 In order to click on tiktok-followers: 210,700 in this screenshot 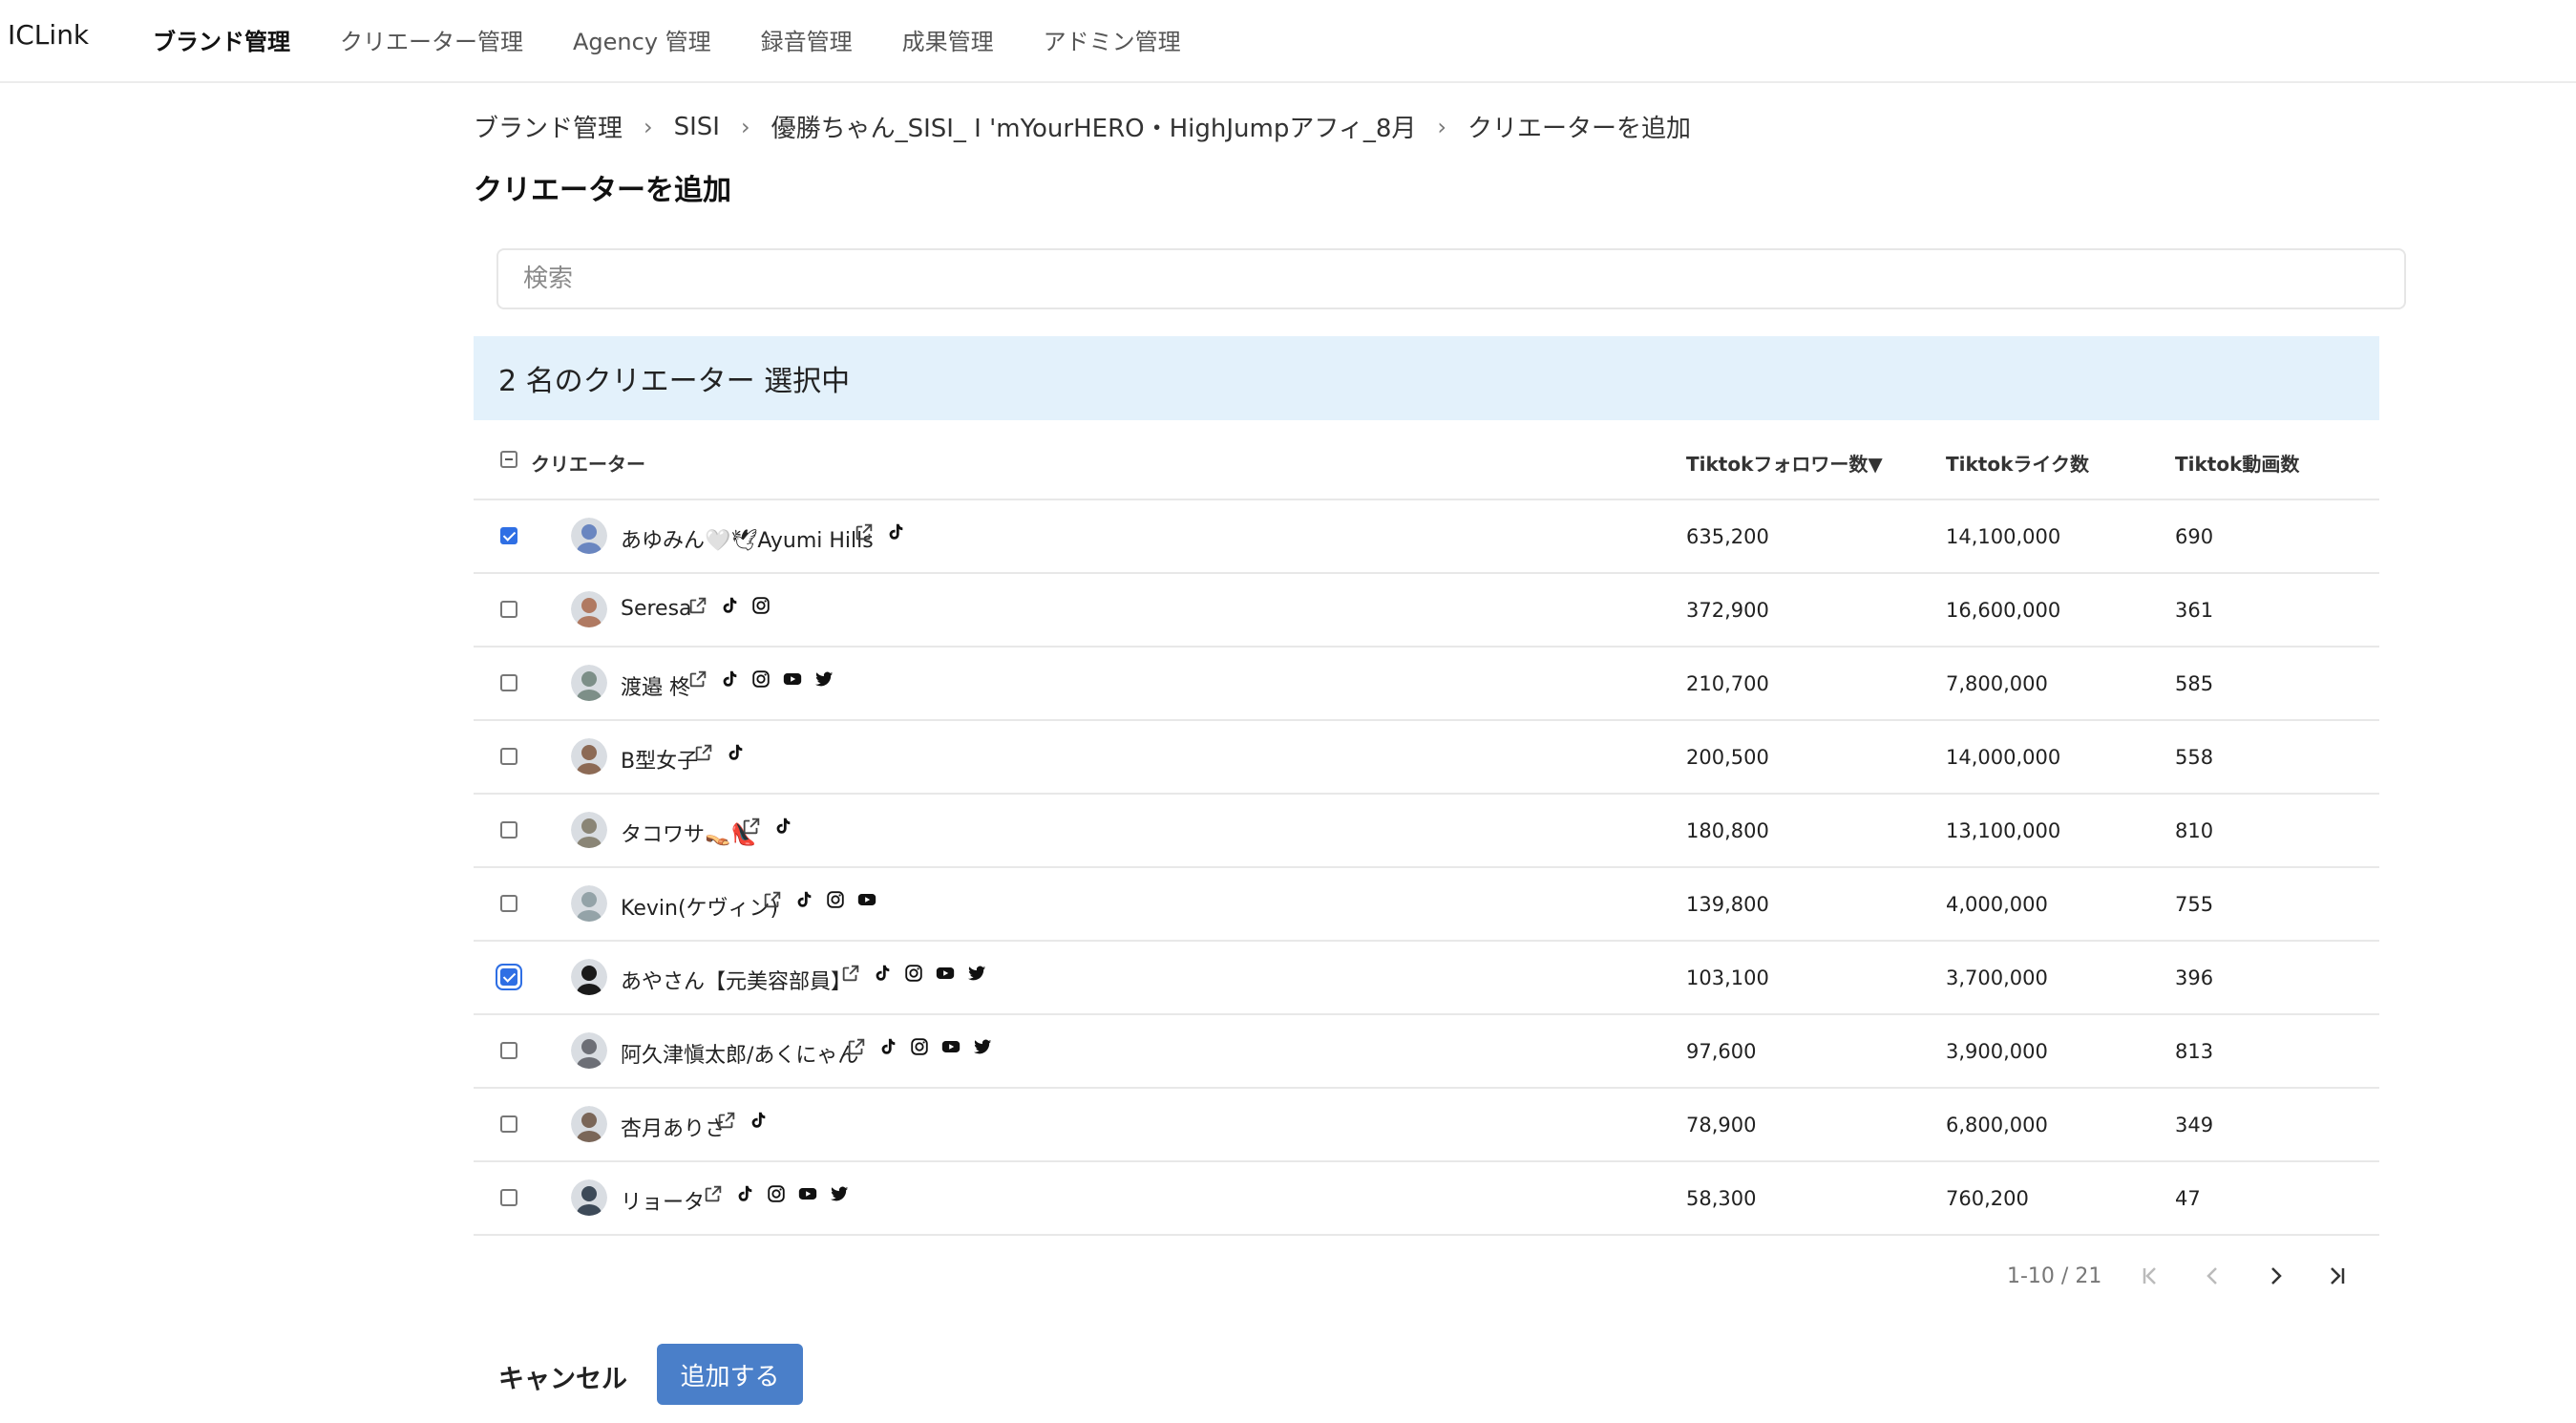, I will do `click(1727, 683)`.